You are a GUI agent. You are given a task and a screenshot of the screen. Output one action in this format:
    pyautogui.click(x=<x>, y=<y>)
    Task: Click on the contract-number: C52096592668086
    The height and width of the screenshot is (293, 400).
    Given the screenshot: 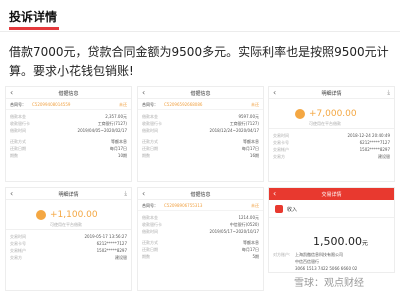 What is the action you would take?
    pyautogui.click(x=183, y=104)
    